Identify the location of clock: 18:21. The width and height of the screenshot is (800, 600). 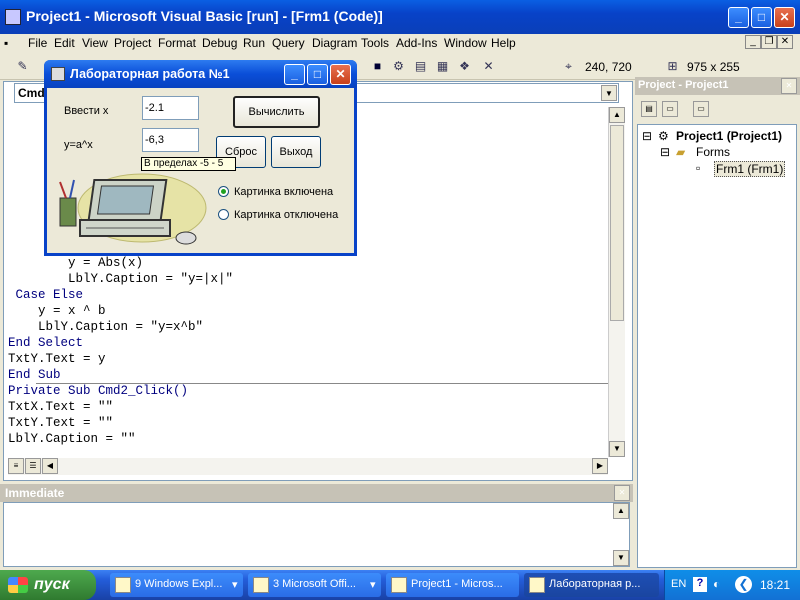
(775, 585).